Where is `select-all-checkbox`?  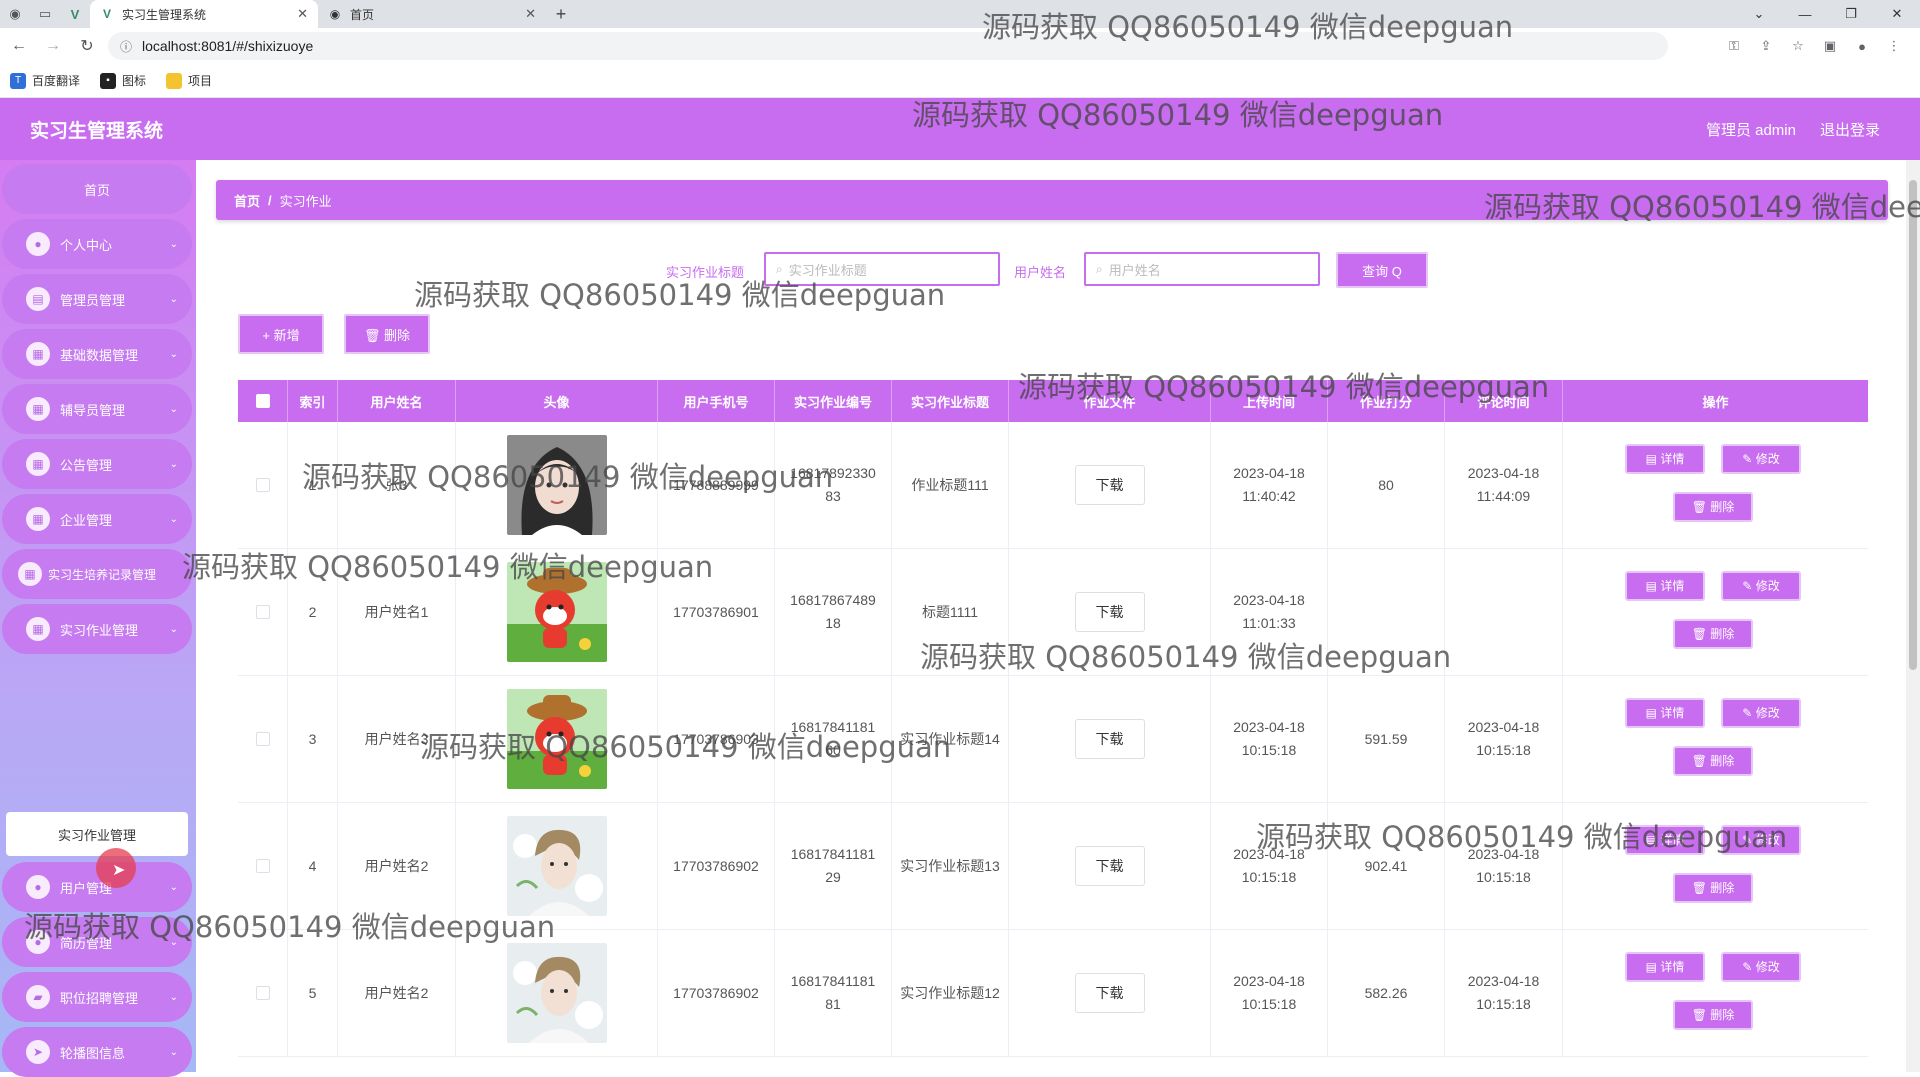 select-all-checkbox is located at coordinates (262, 401).